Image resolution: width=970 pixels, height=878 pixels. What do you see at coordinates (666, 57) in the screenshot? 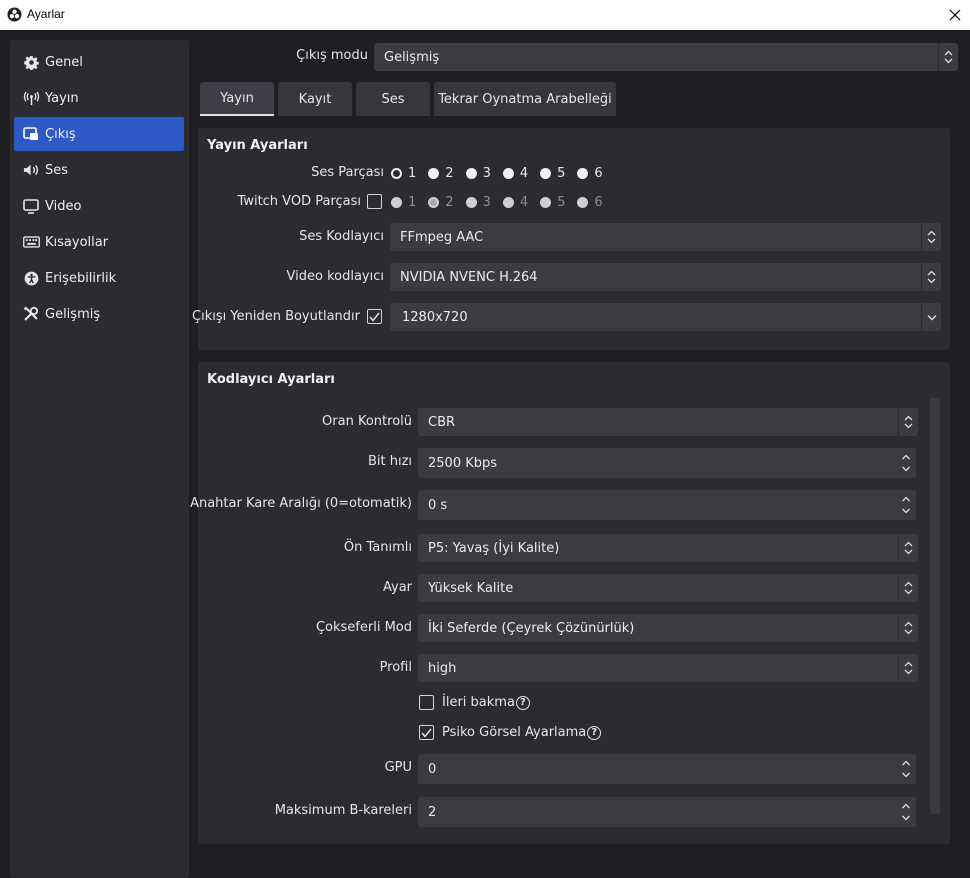
I see `output-mode-select: Gelişmiş` at bounding box center [666, 57].